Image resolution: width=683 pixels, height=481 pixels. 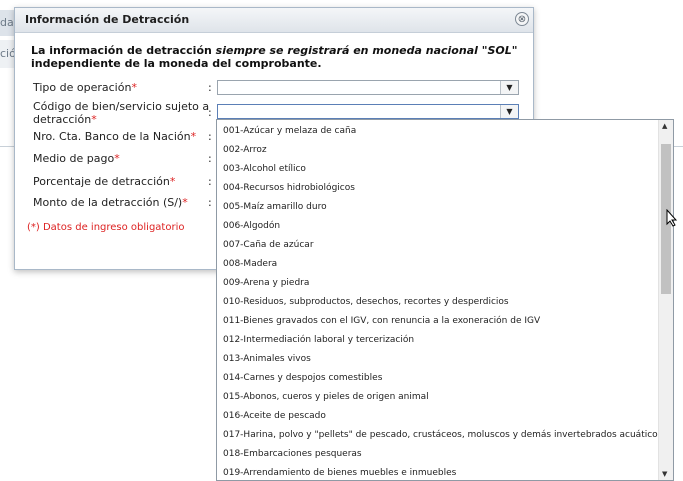 What do you see at coordinates (250, 264) in the screenshot?
I see `dropdown-option: 008-Madera` at bounding box center [250, 264].